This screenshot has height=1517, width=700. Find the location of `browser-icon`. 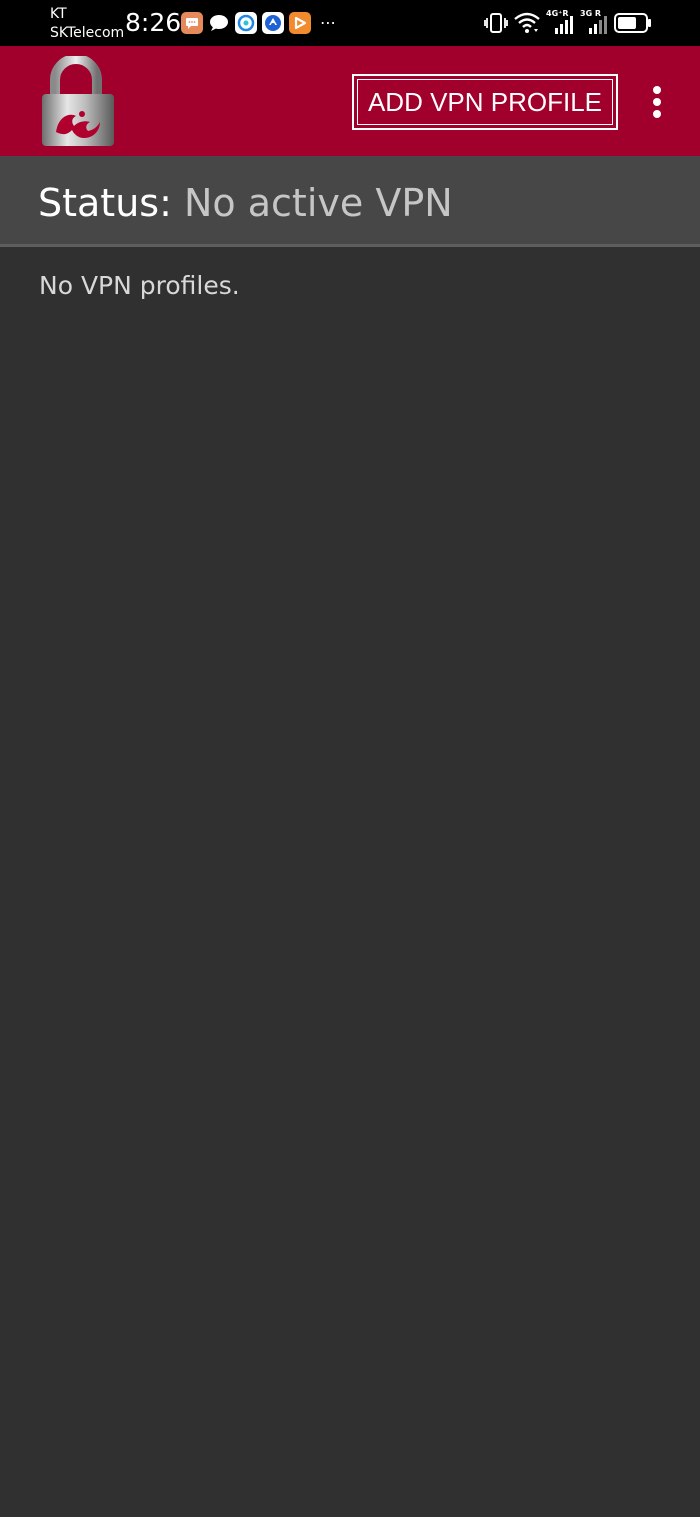

browser-icon is located at coordinates (246, 23).